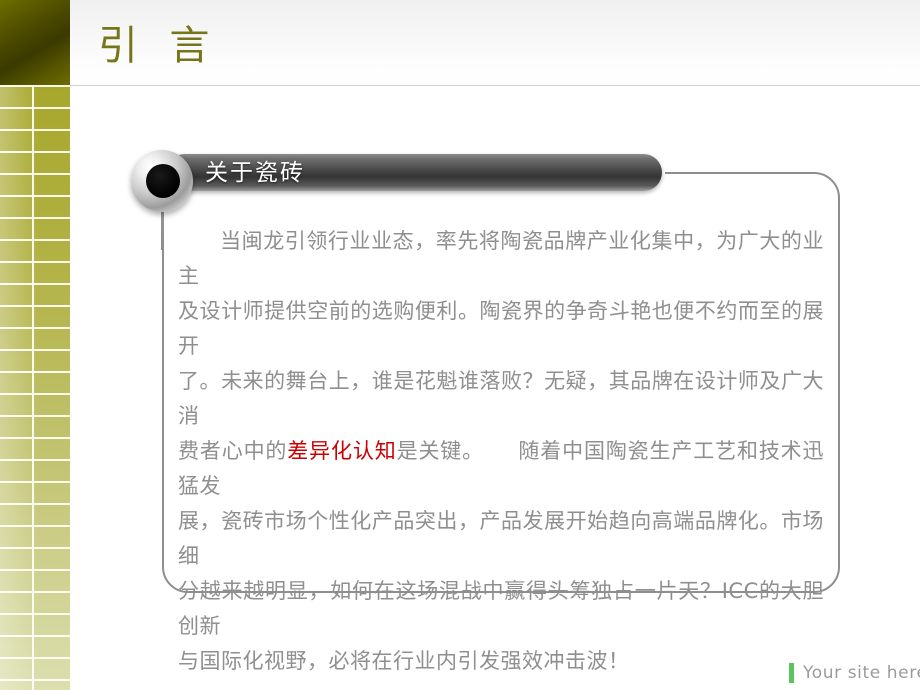 Image resolution: width=920 pixels, height=690 pixels. I want to click on body-text-run: 是关键。, so click(440, 451).